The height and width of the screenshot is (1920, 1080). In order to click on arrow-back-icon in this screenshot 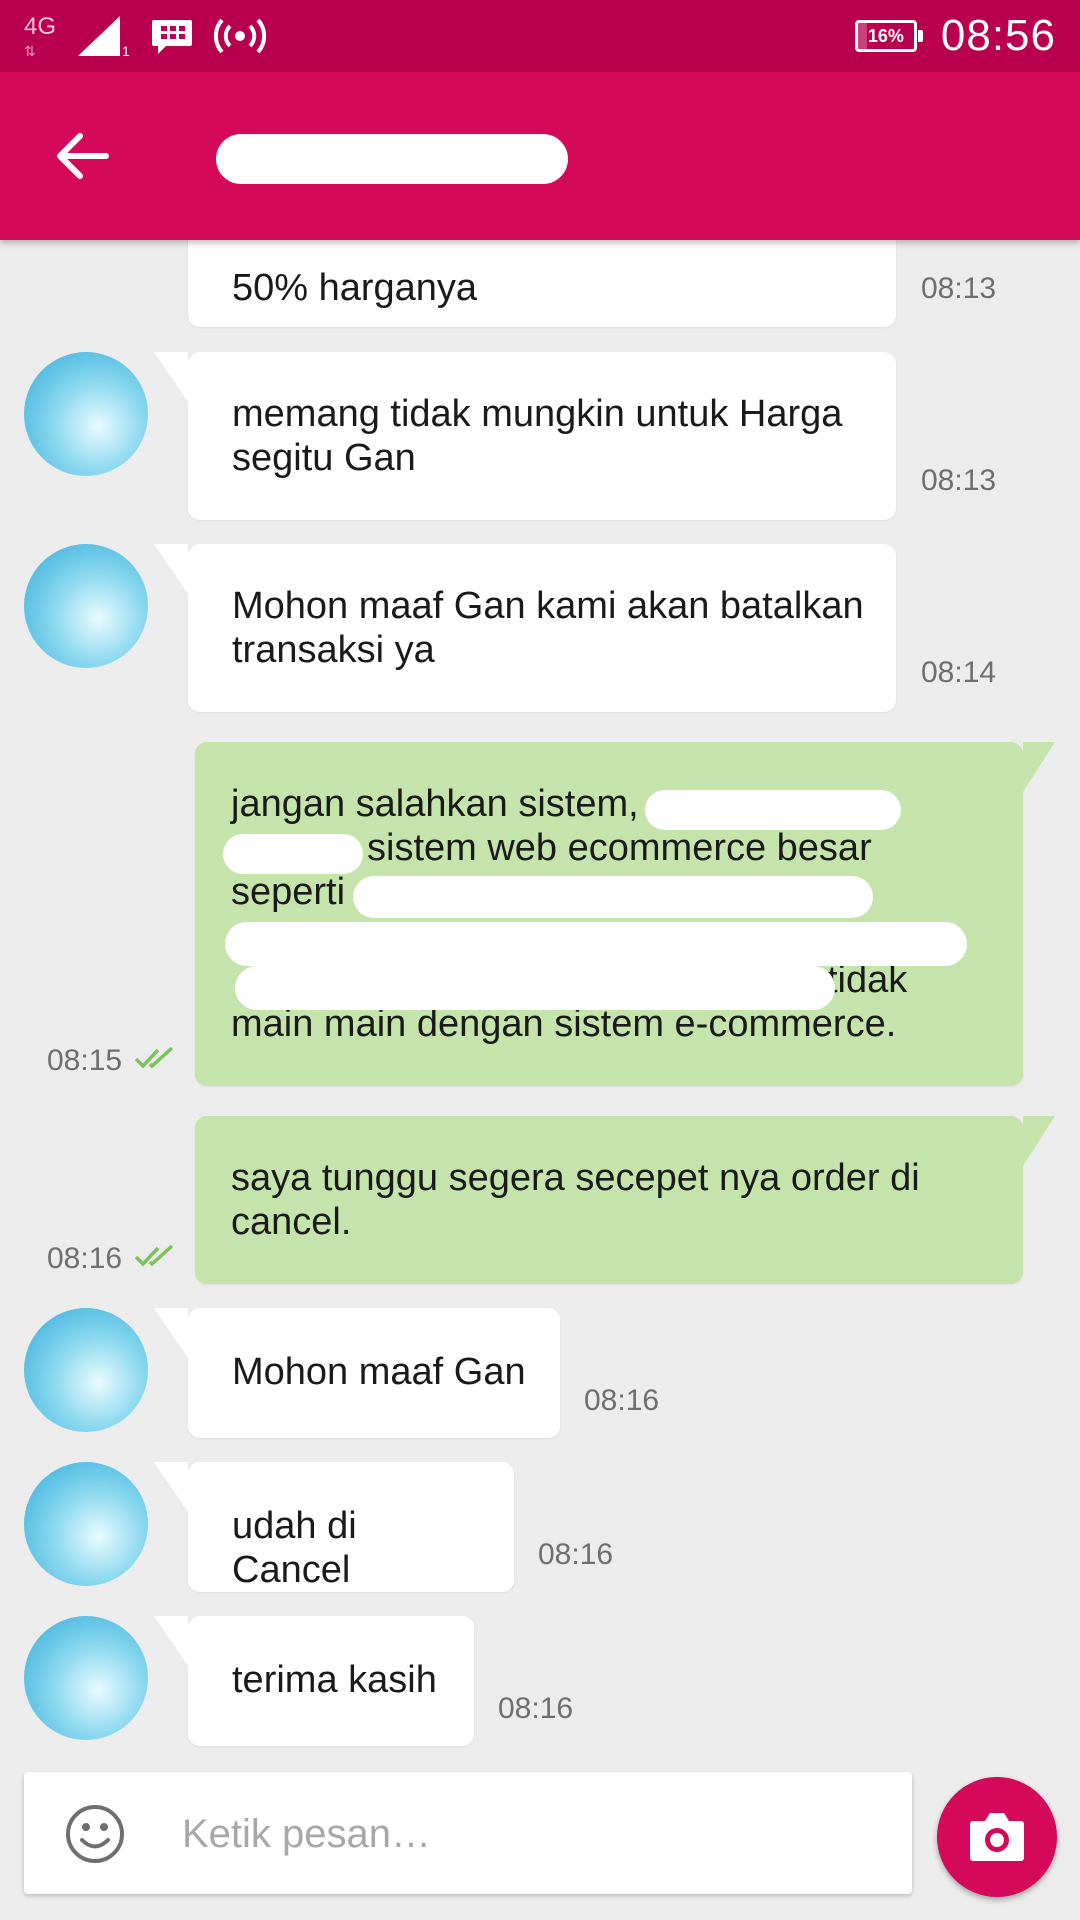, I will do `click(82, 156)`.